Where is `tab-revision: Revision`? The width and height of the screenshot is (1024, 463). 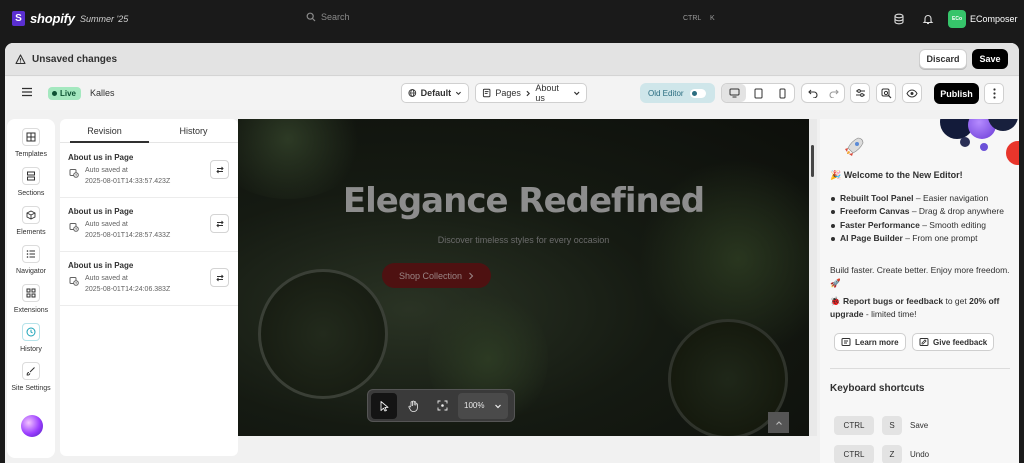 tab-revision: Revision is located at coordinates (104, 131).